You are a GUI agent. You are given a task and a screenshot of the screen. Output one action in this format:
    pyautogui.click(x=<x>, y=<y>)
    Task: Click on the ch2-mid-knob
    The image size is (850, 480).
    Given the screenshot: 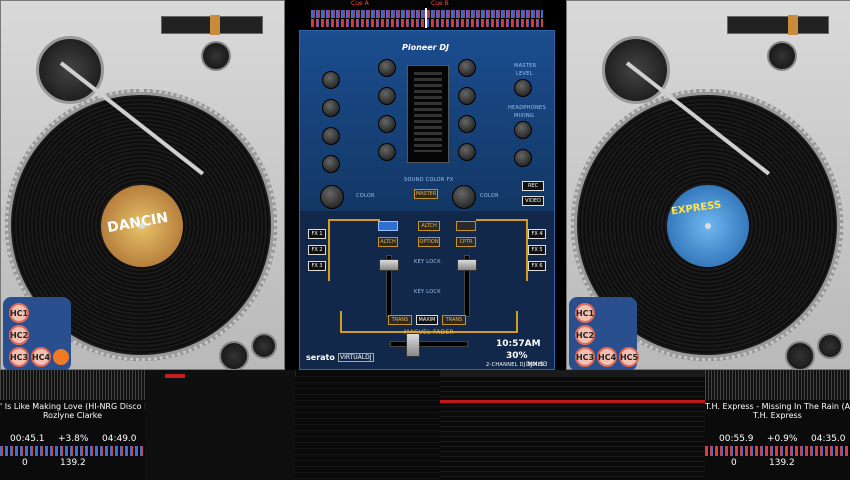 What is the action you would take?
    pyautogui.click(x=467, y=124)
    